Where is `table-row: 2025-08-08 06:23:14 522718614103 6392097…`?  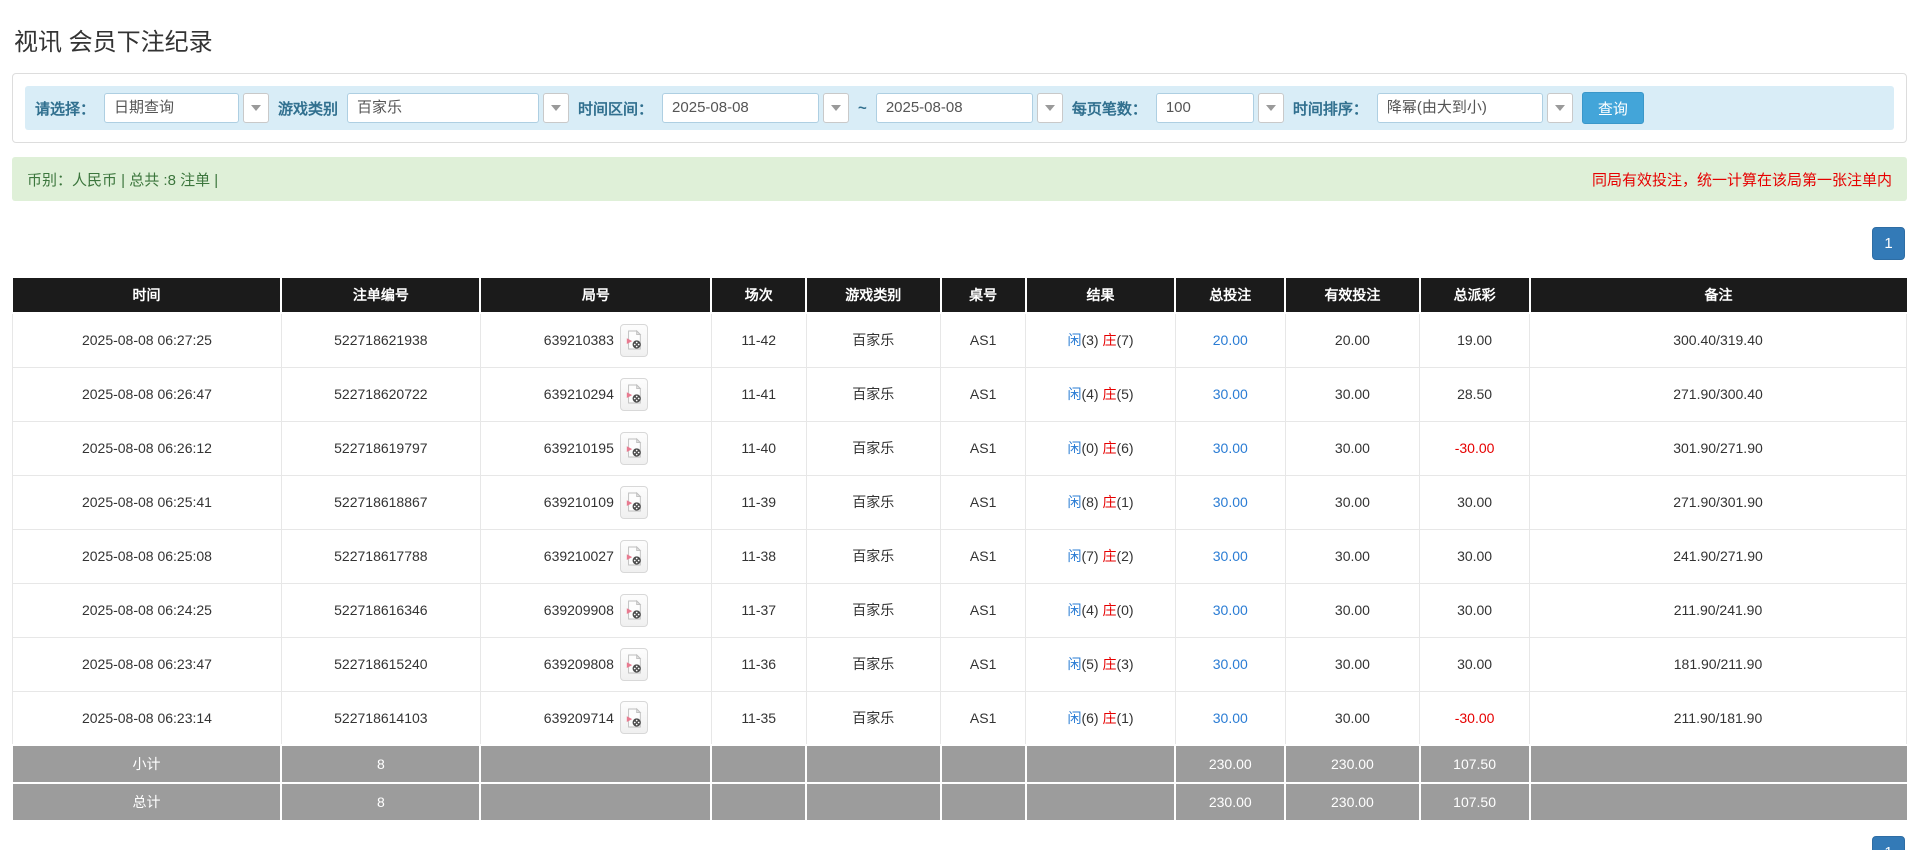 table-row: 2025-08-08 06:23:14 522718614103 6392097… is located at coordinates (959, 718).